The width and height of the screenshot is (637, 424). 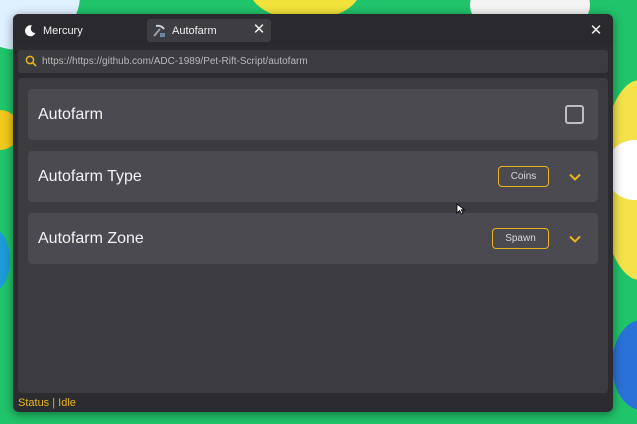 What do you see at coordinates (523, 176) in the screenshot?
I see `autofarm-type-value: Coins` at bounding box center [523, 176].